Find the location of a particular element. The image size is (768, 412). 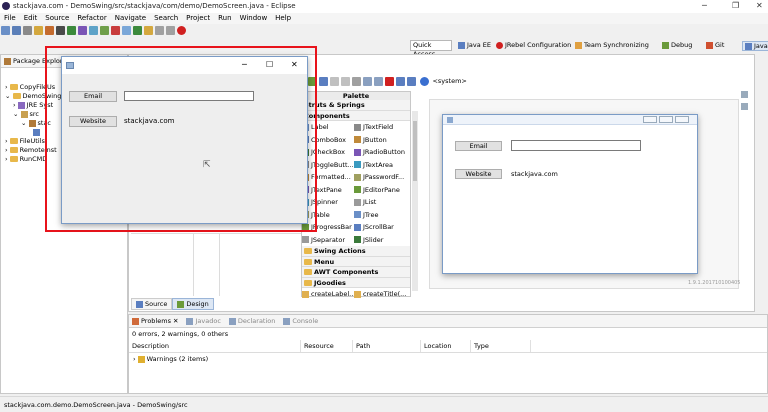

palette-category: Struts & Springs is located at coordinates (356, 105).